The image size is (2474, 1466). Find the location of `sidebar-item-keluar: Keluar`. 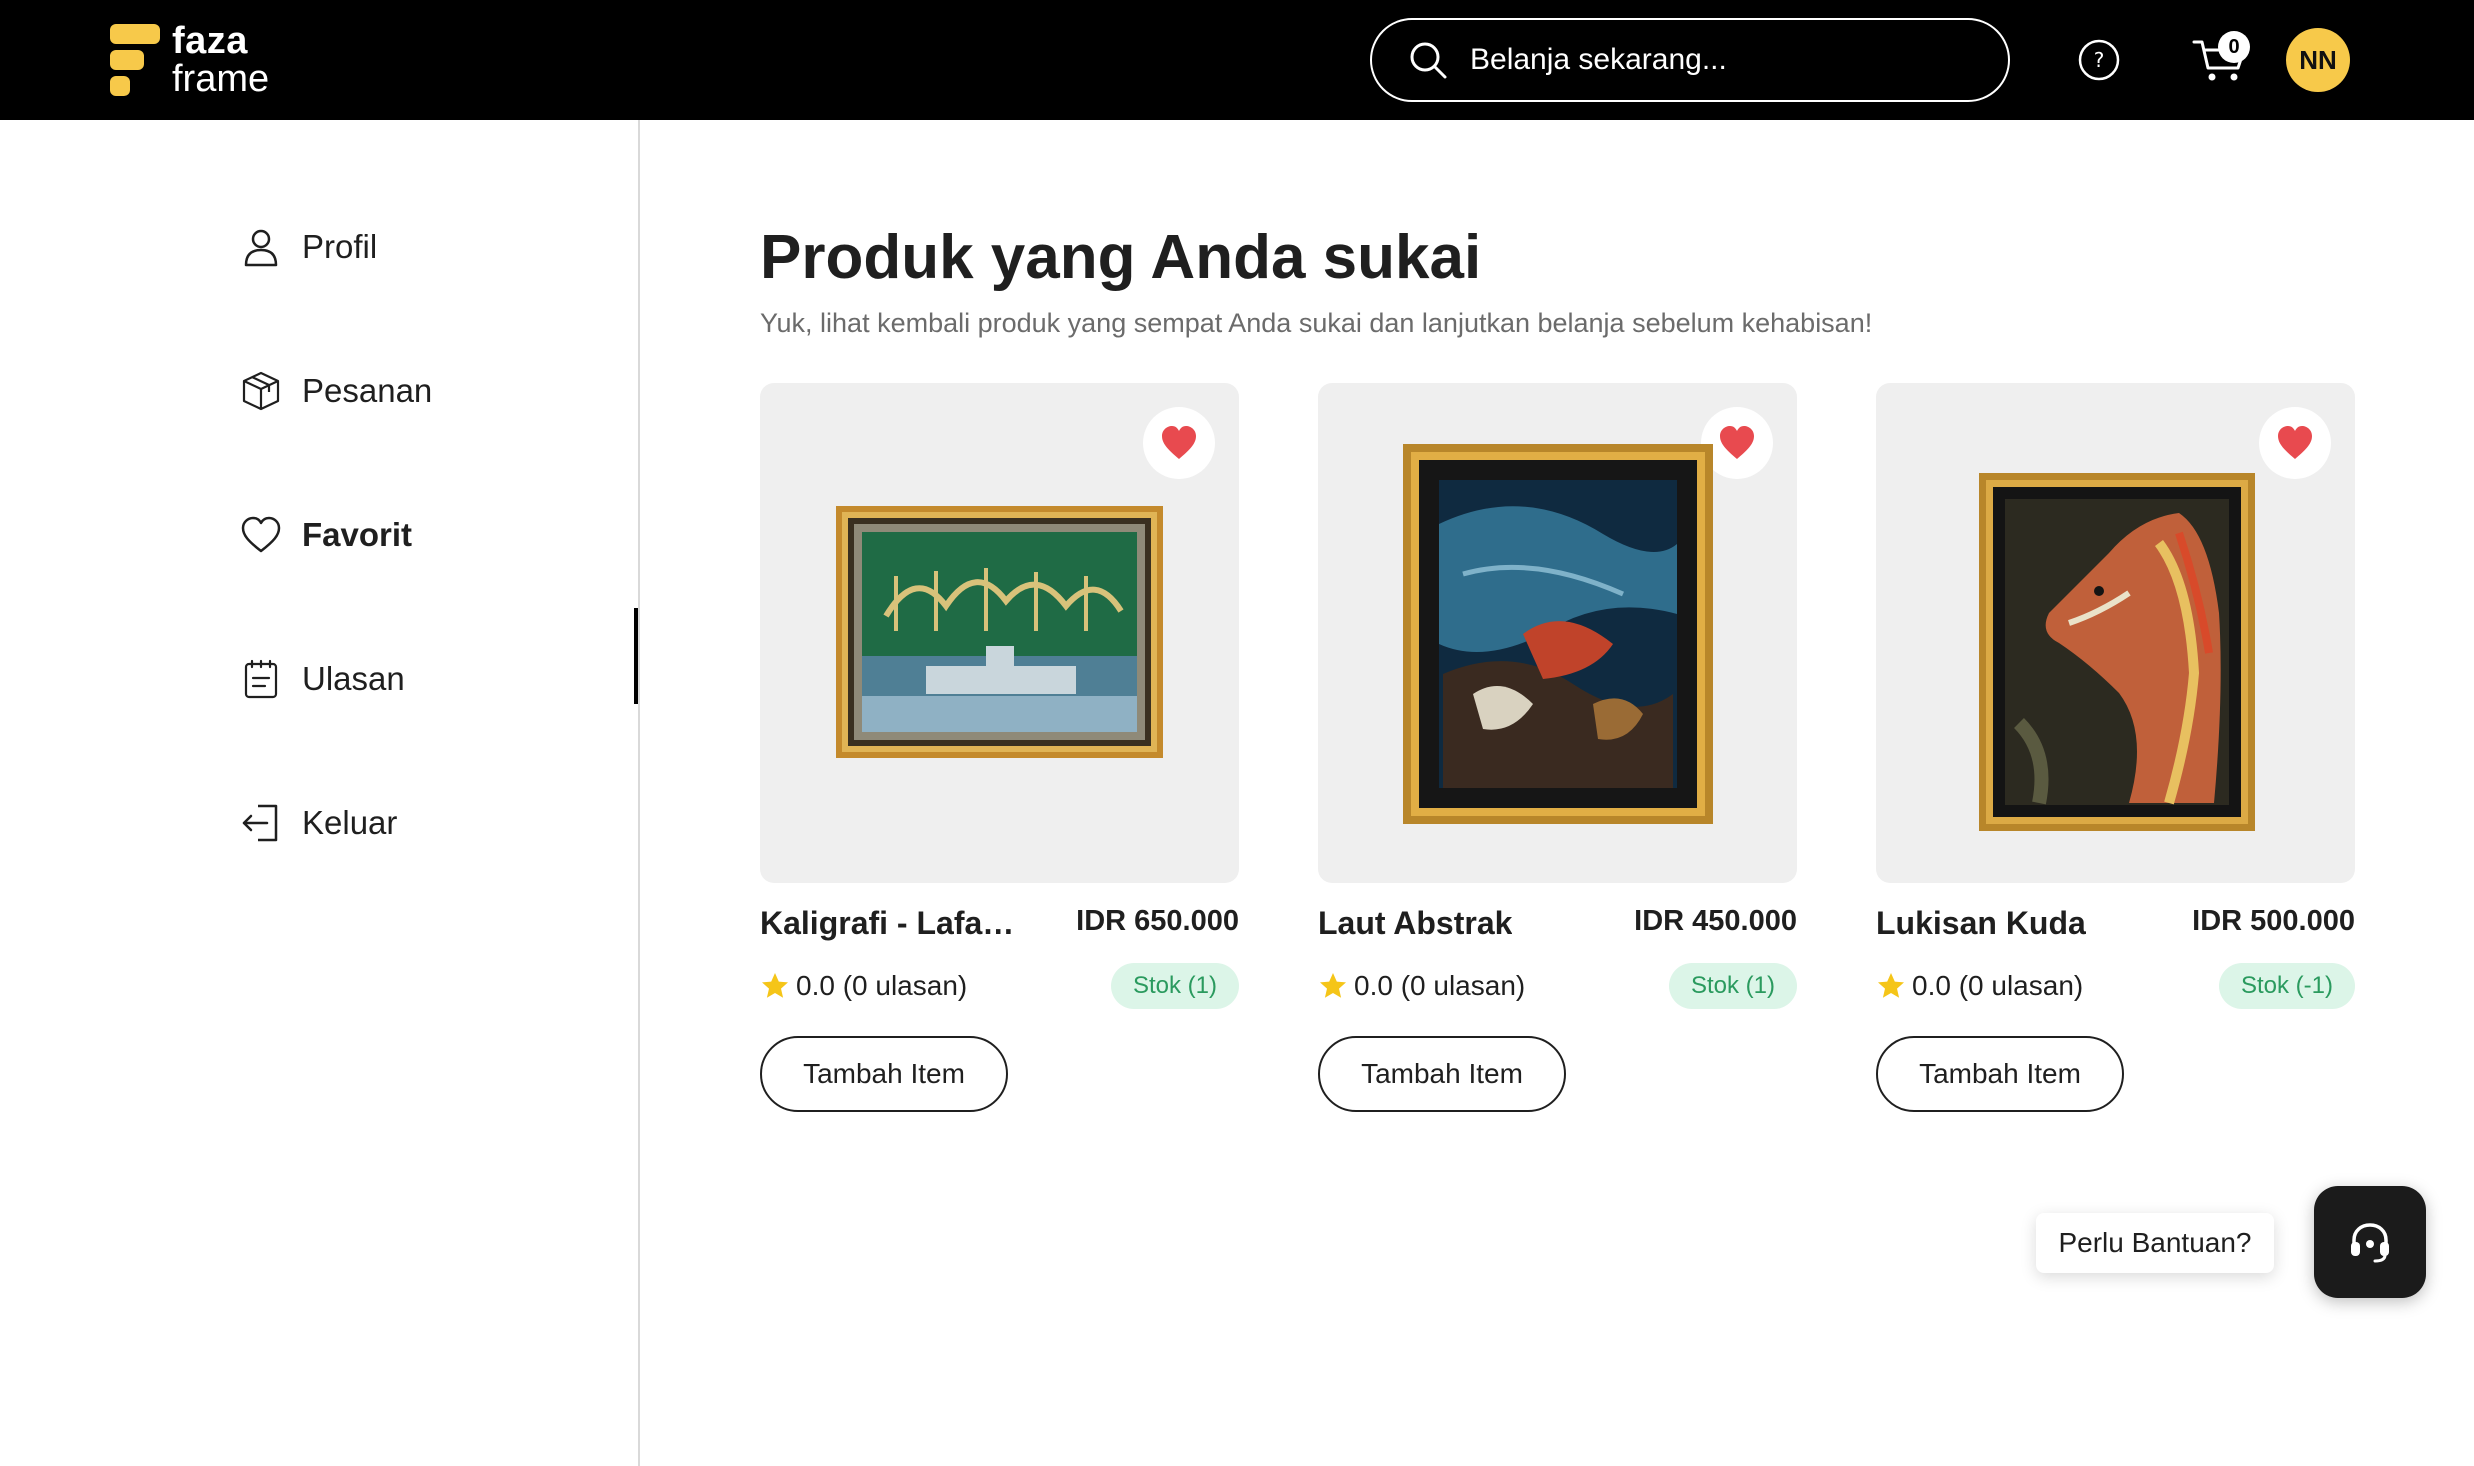

sidebar-item-keluar: Keluar is located at coordinates (318, 823).